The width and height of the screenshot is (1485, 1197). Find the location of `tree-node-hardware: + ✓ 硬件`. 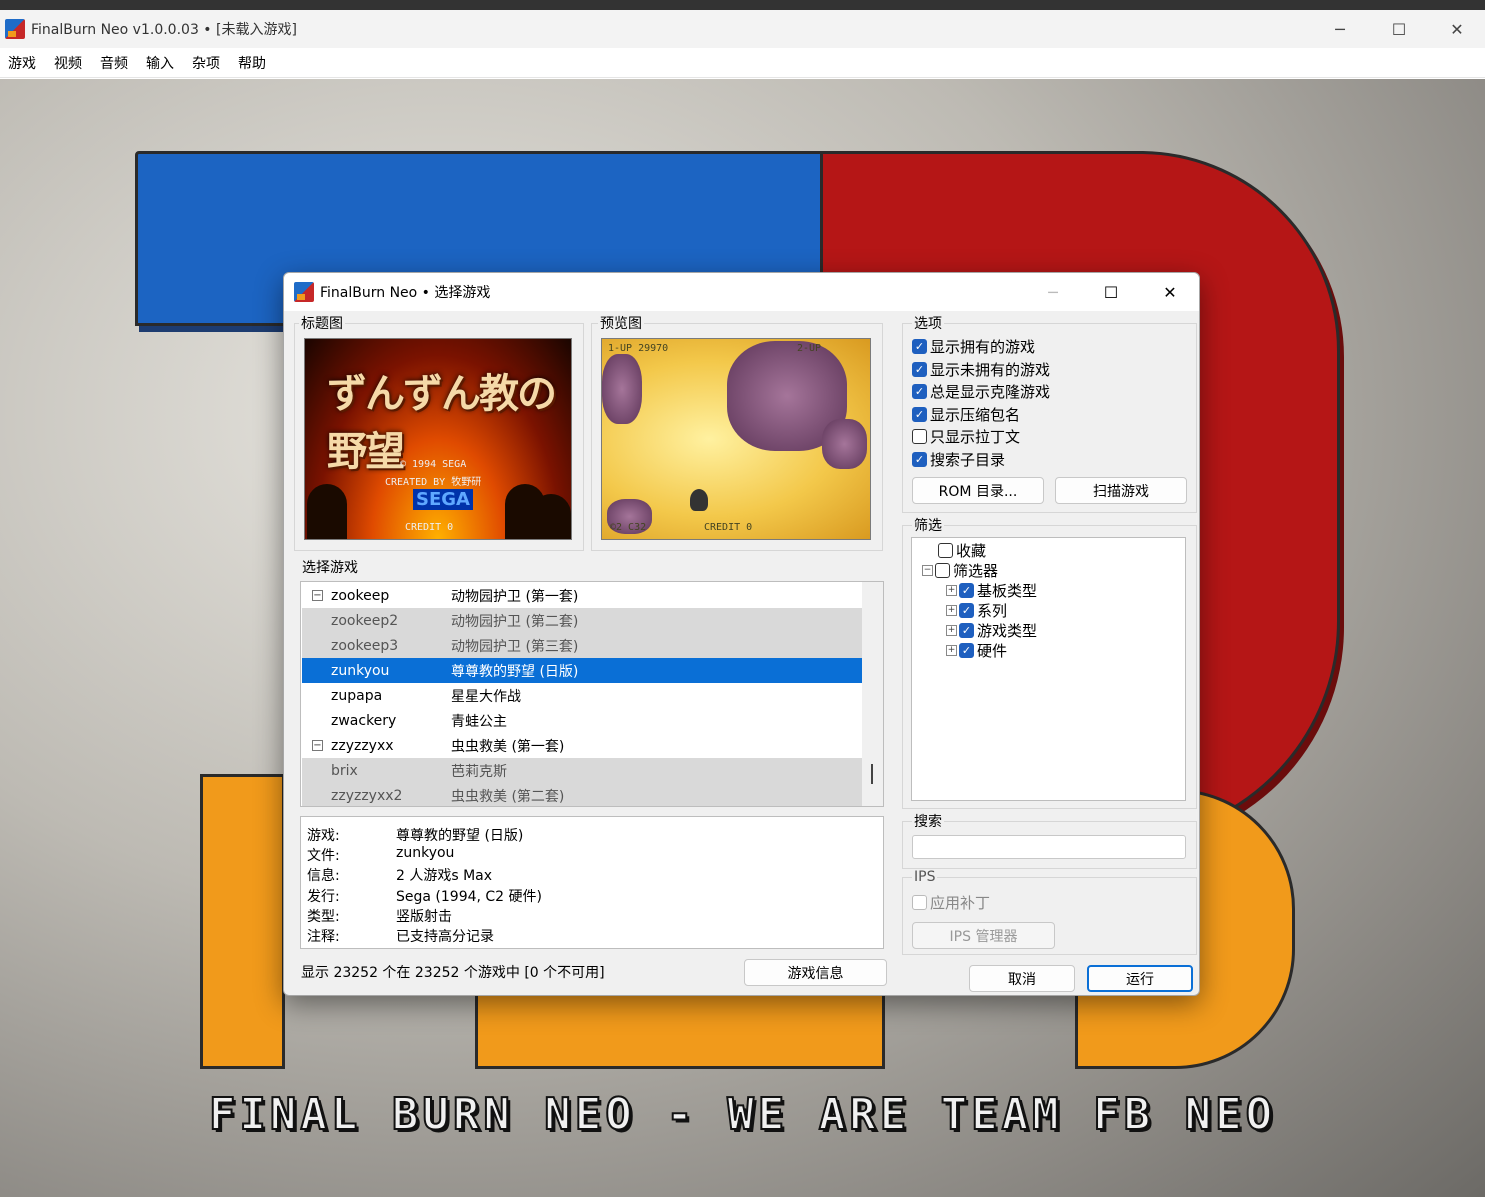

tree-node-hardware: + ✓ 硬件 is located at coordinates (976, 650).